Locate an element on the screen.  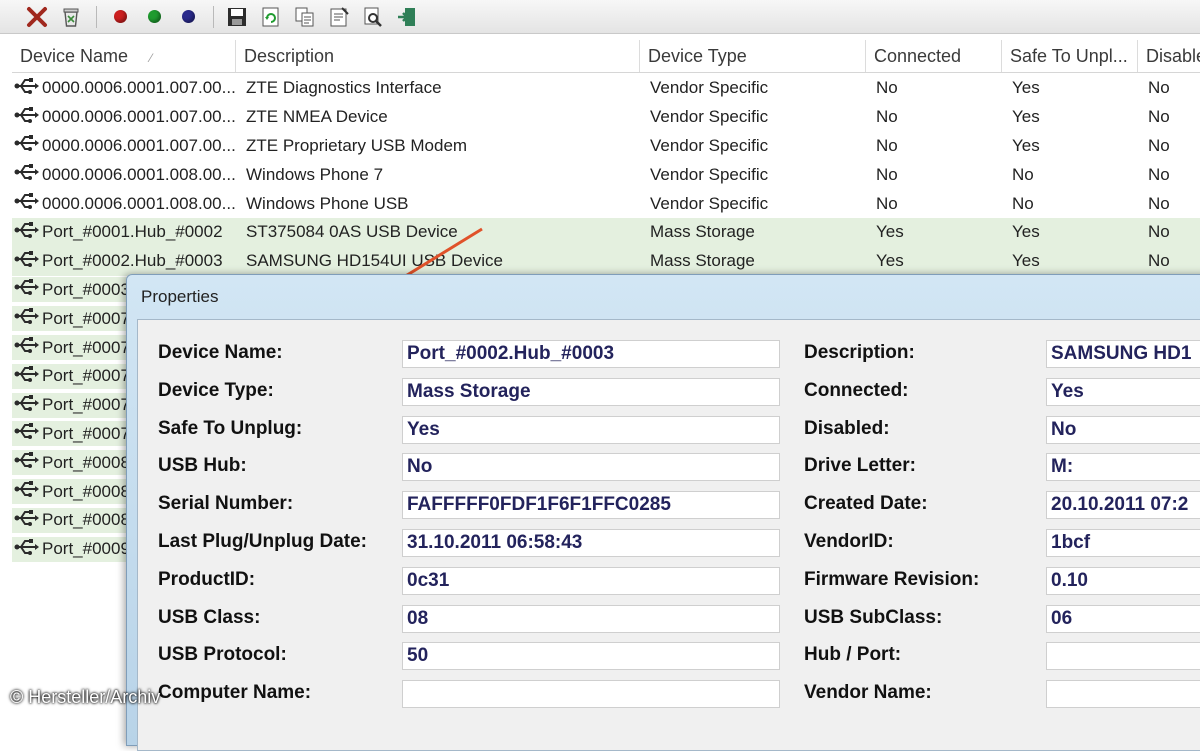
column-header-connected: Connected is located at coordinates (934, 56).